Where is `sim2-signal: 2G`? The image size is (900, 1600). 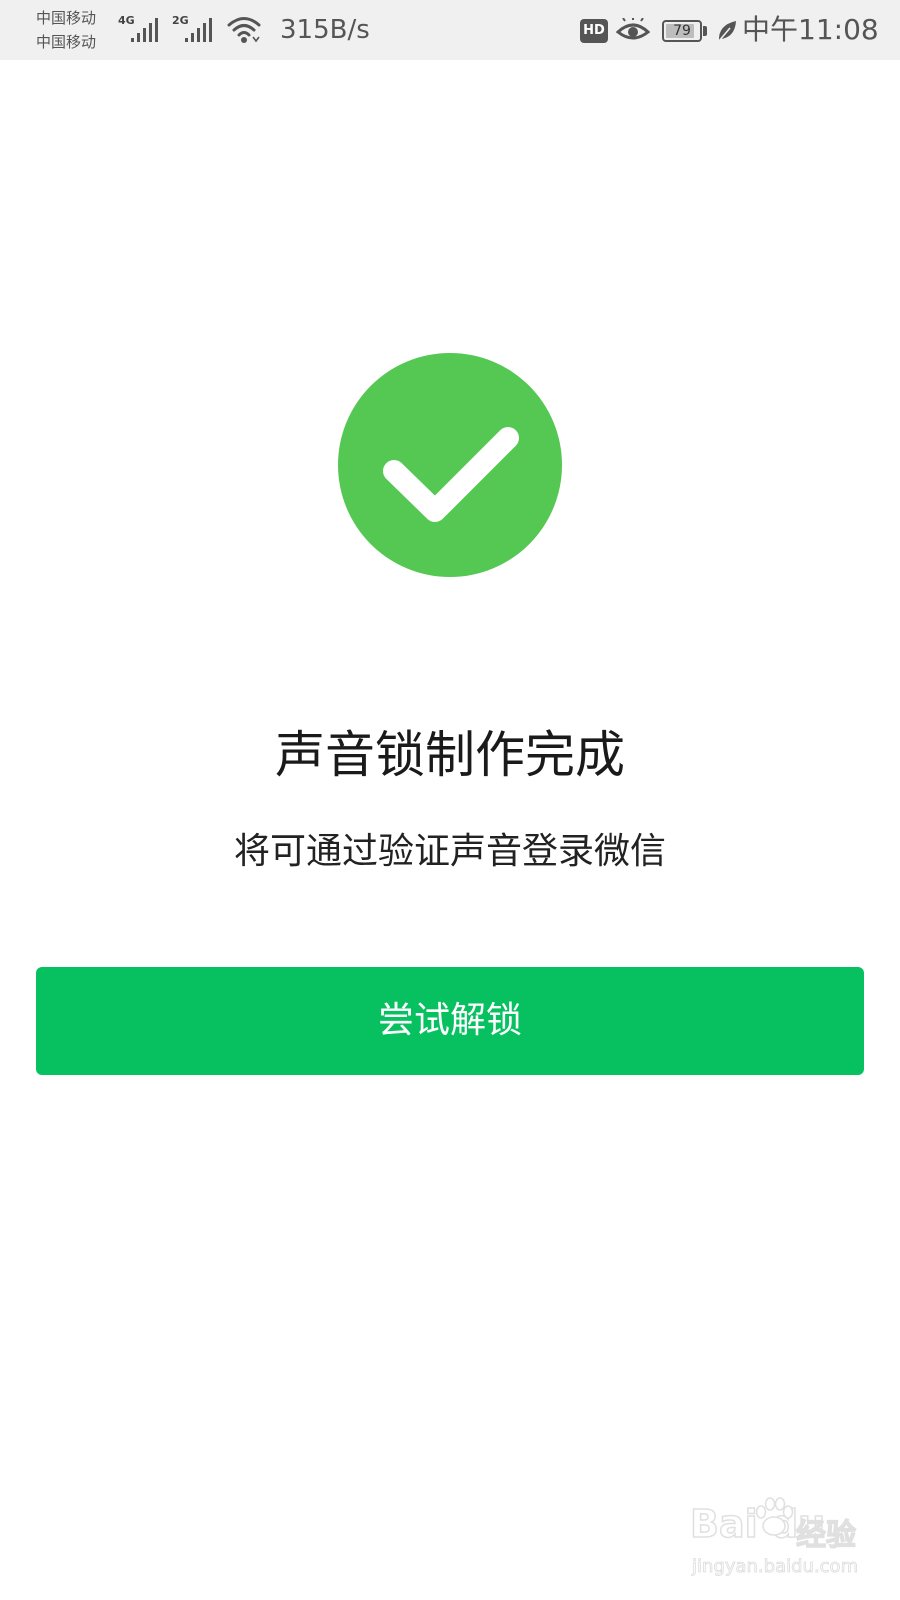
sim2-signal: 2G is located at coordinates (195, 30).